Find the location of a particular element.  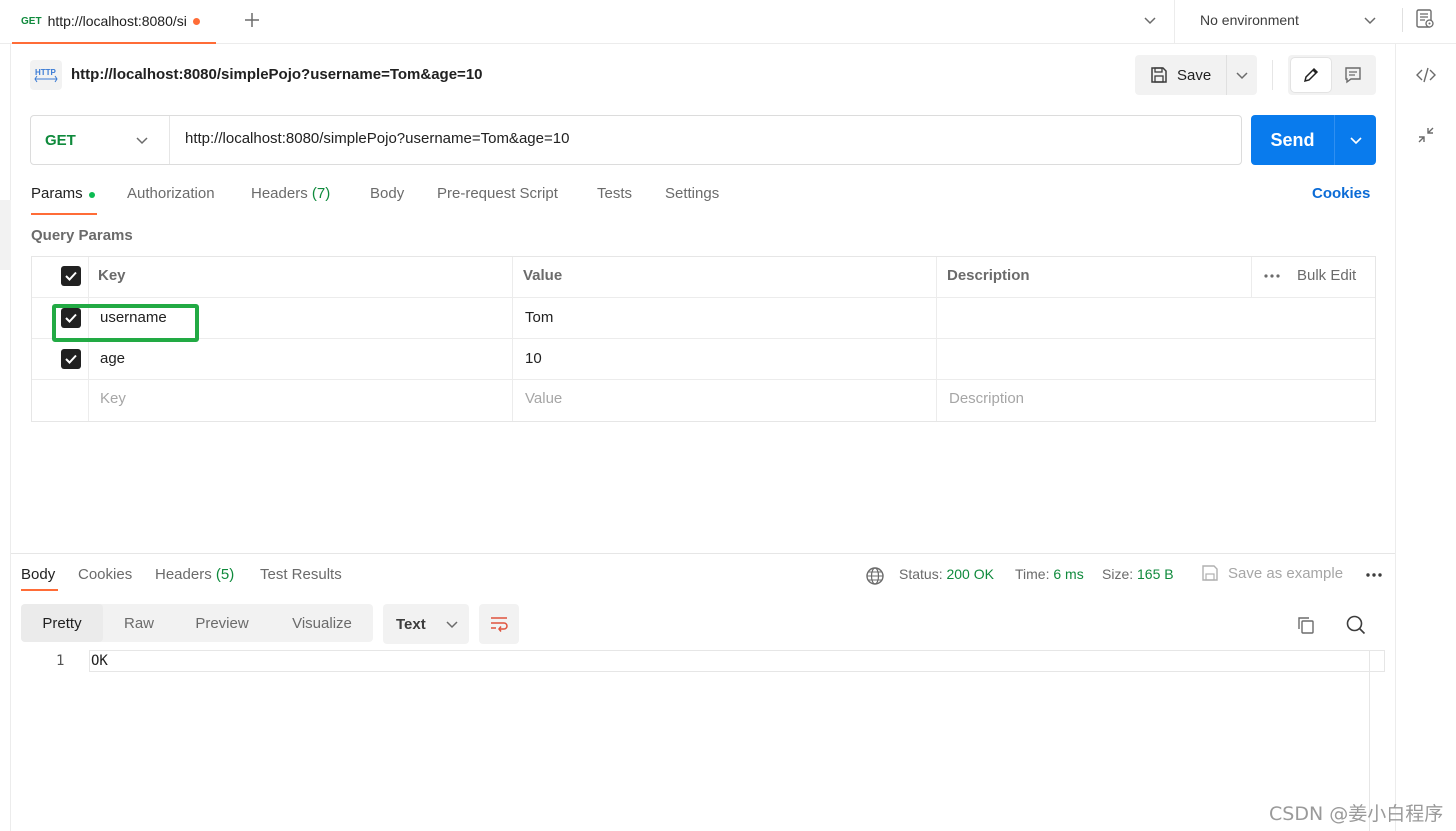

save-button: Save is located at coordinates (1181, 75).